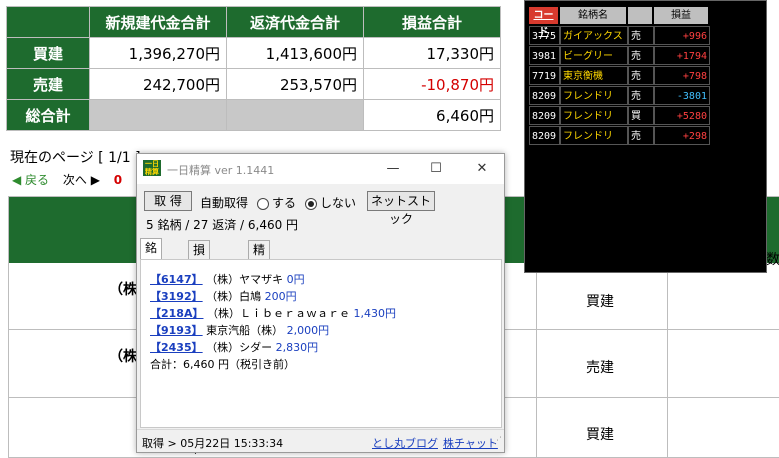 The image size is (779, 458). What do you see at coordinates (640, 15) in the screenshot?
I see `ticker-header-side` at bounding box center [640, 15].